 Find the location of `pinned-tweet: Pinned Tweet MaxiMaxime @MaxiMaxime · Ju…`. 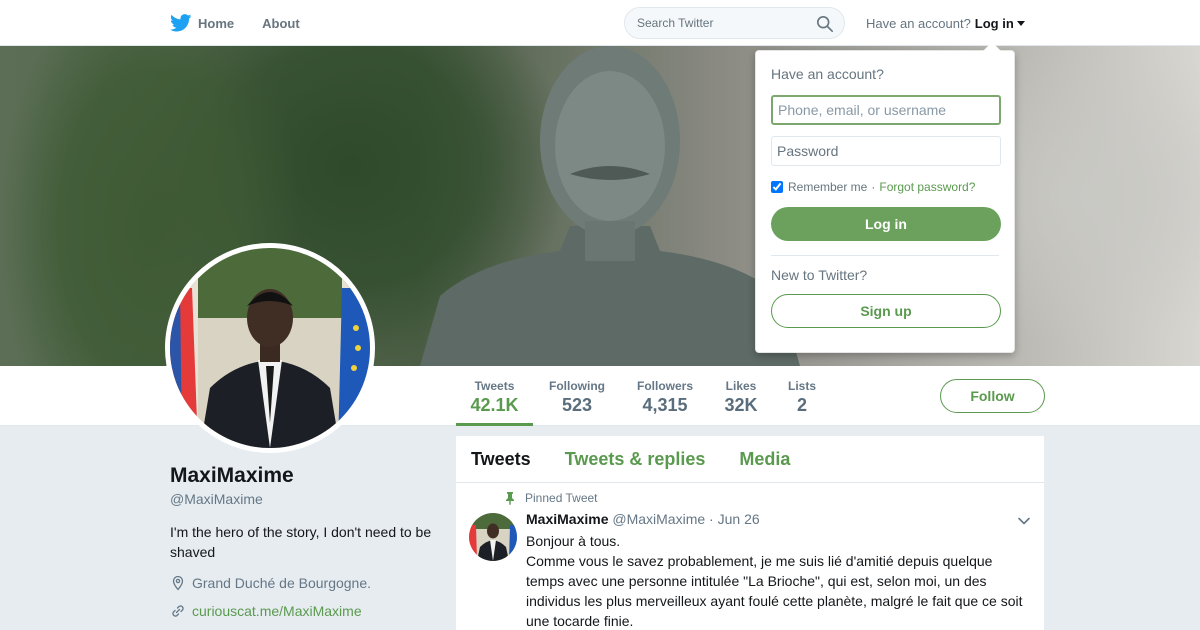

pinned-tweet: Pinned Tweet MaxiMaxime @MaxiMaxime · Ju… is located at coordinates (750, 556).